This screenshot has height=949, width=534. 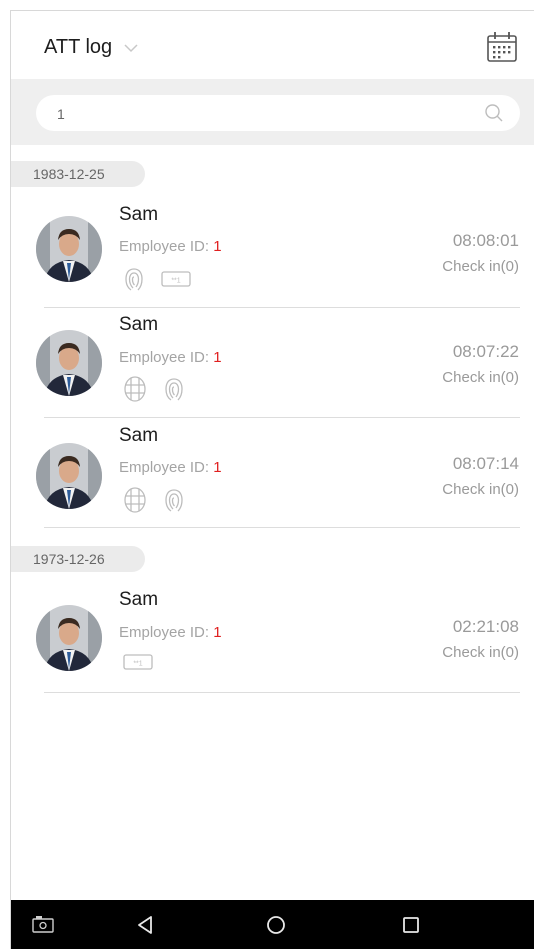 What do you see at coordinates (272, 45) in the screenshot?
I see `header: ATT log` at bounding box center [272, 45].